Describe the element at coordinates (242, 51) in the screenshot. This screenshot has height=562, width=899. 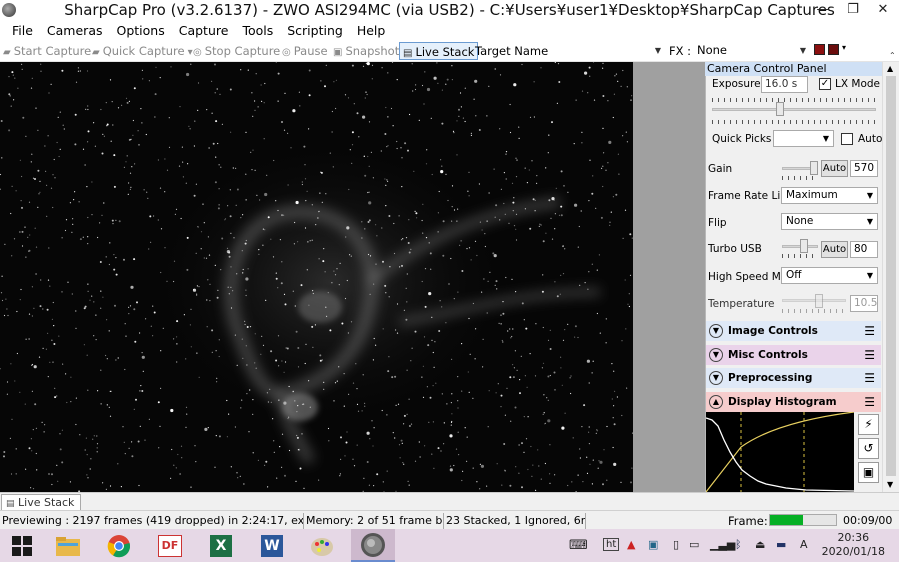
I see `stop-capture-label: Stop Capture` at that location.